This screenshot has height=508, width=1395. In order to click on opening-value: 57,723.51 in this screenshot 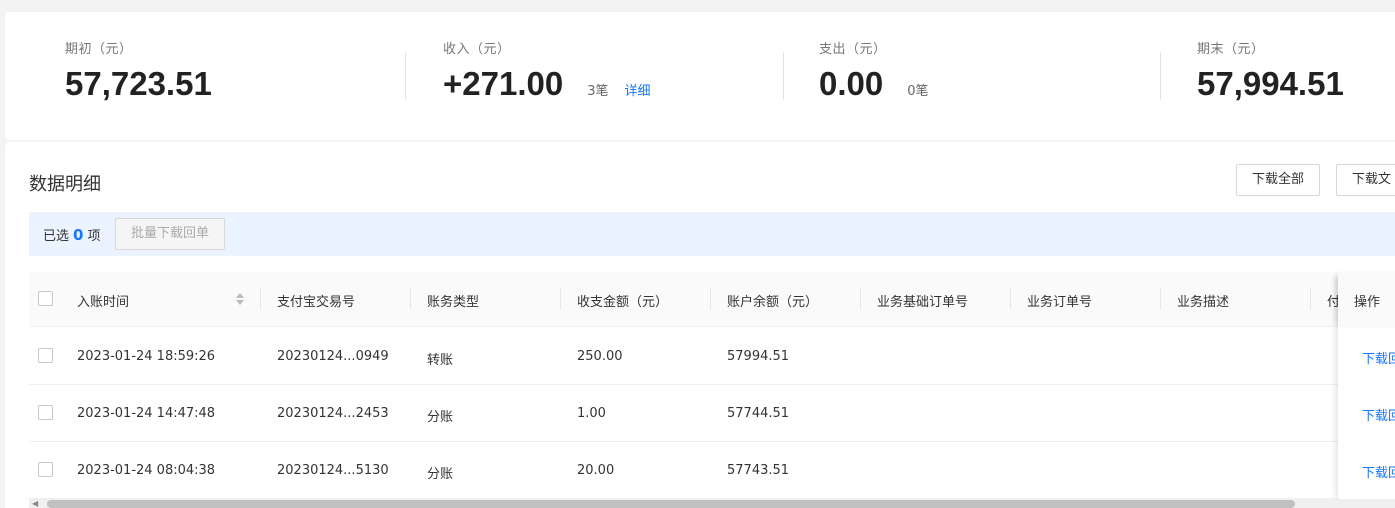, I will do `click(138, 83)`.